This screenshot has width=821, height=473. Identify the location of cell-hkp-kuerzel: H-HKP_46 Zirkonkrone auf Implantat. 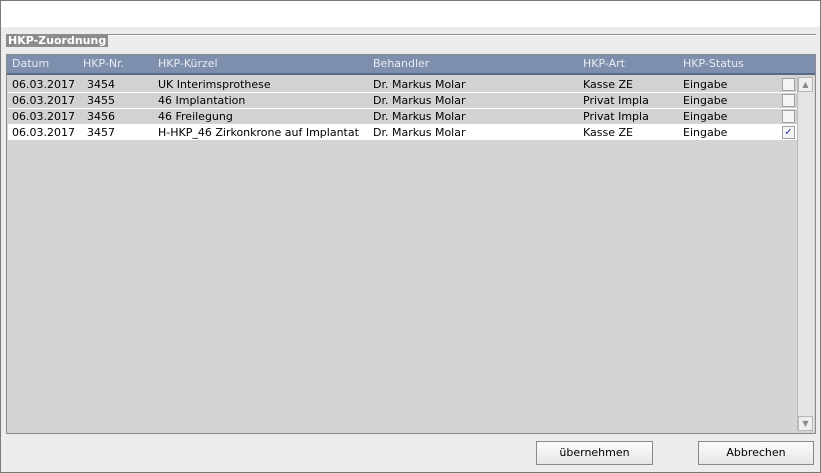
(258, 132).